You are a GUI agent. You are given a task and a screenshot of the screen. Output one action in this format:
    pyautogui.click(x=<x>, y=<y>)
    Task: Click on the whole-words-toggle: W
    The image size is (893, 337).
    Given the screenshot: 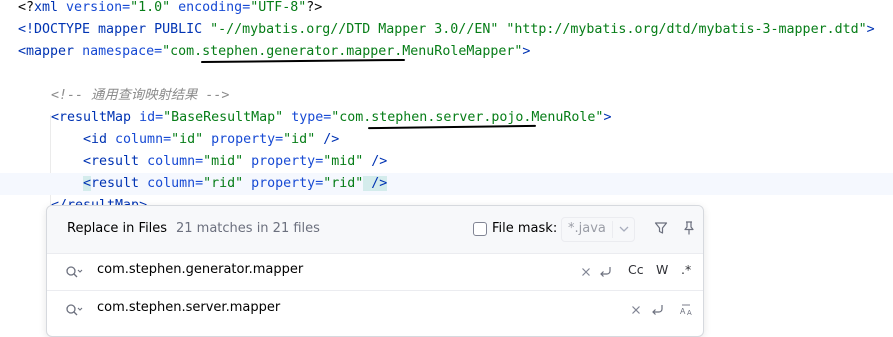 What is the action you would take?
    pyautogui.click(x=662, y=269)
    